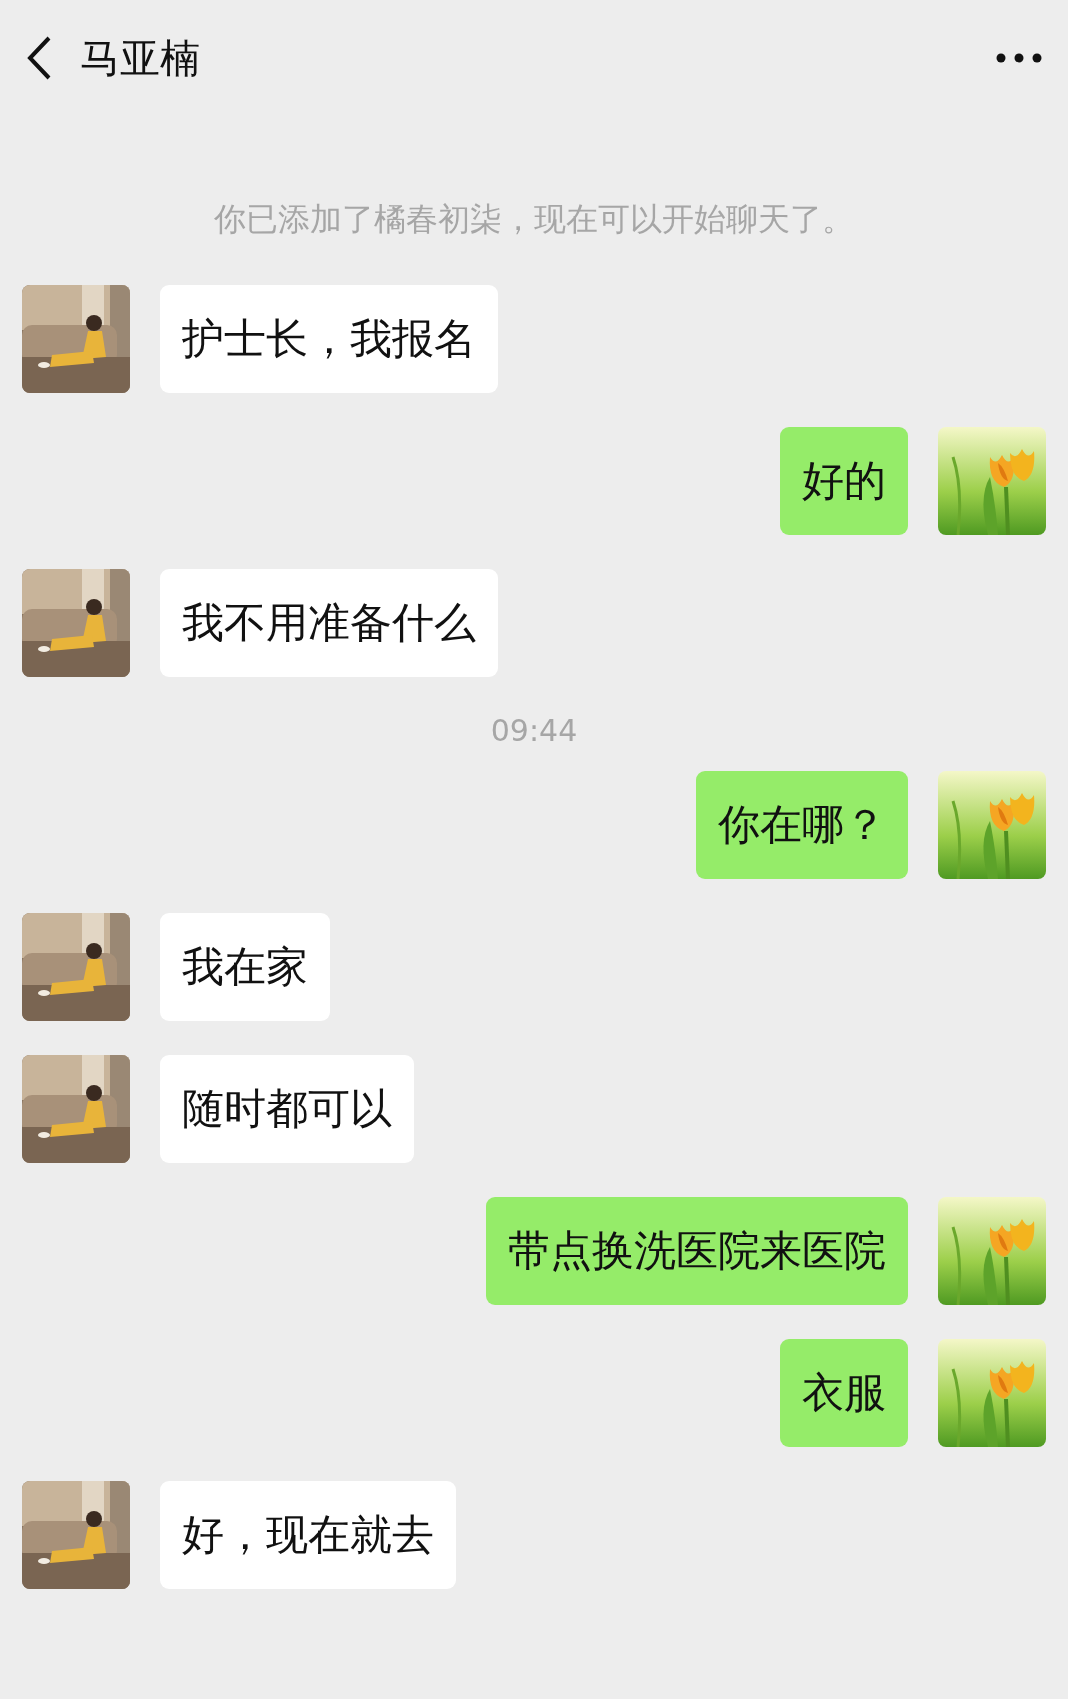 This screenshot has width=1068, height=1699. I want to click on message-bubble: 护士长，我报名, so click(329, 339).